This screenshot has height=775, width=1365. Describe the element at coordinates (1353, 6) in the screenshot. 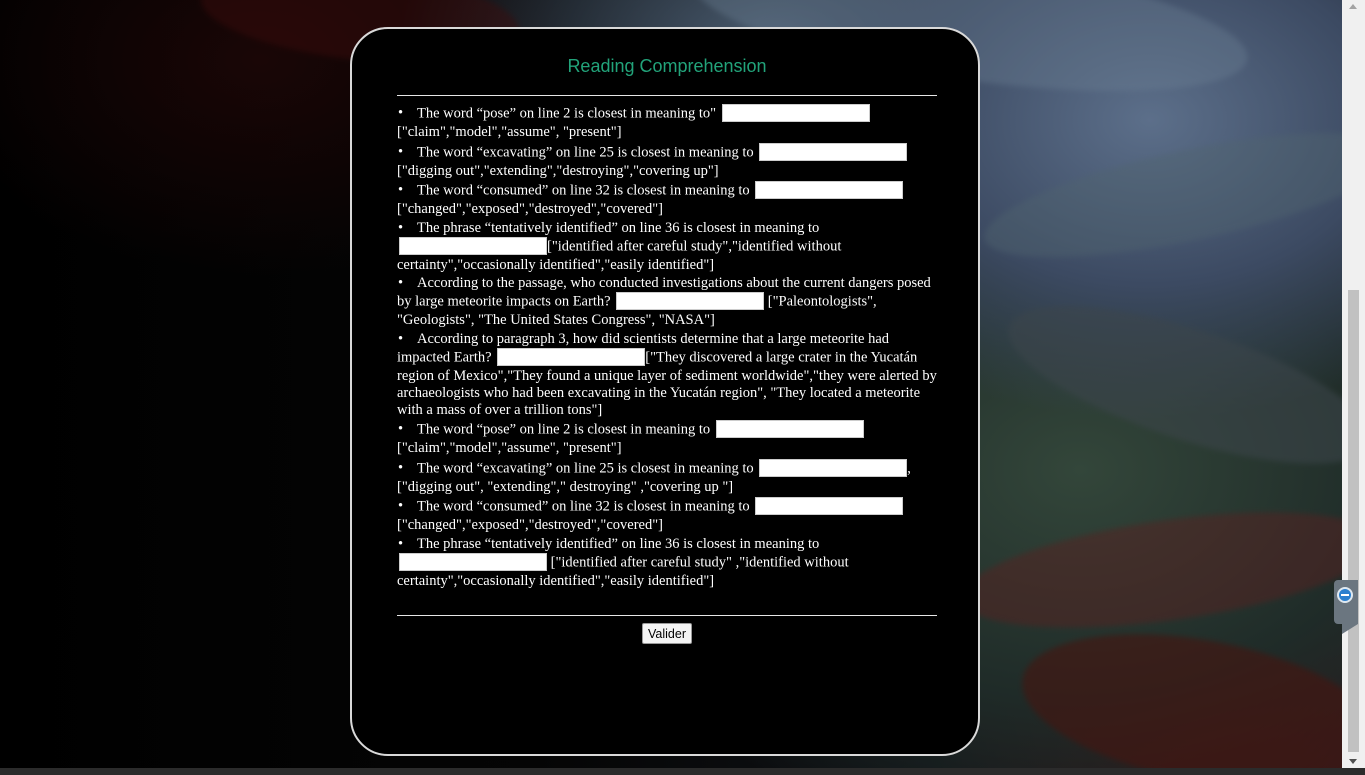

I see `scroll-up-icon` at that location.